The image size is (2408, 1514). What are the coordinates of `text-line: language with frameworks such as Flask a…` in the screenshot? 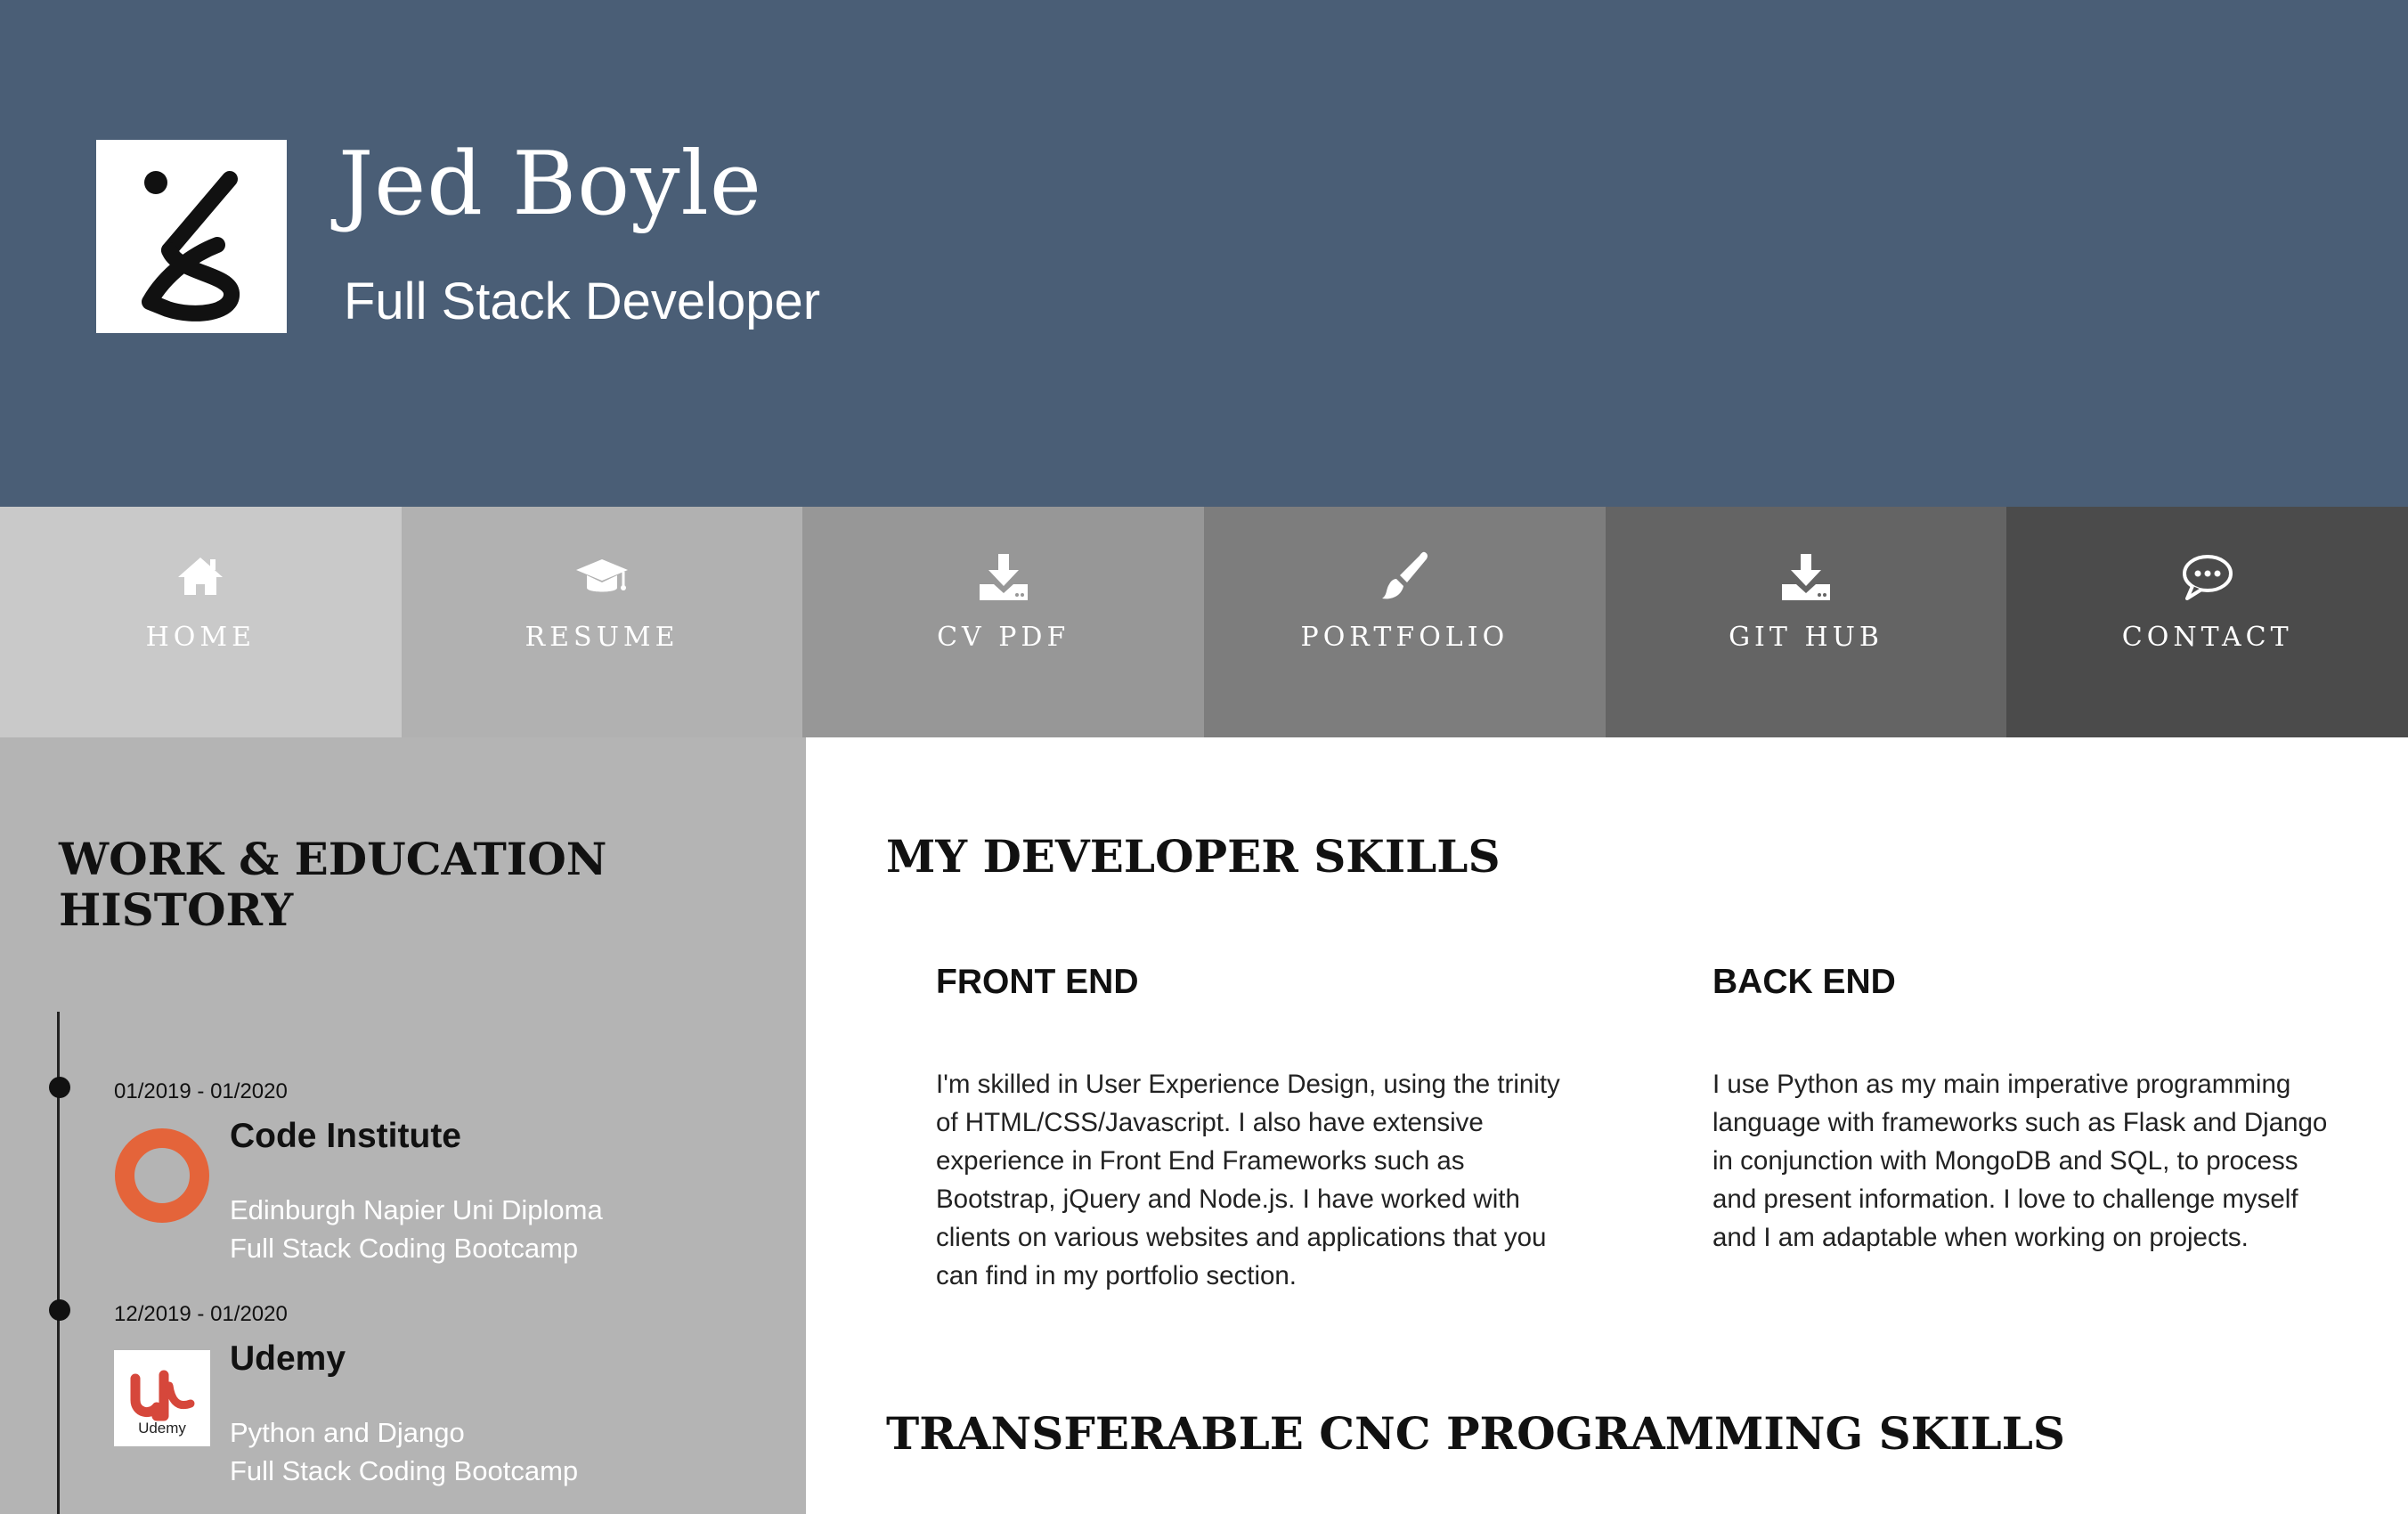 It's located at (2020, 1122).